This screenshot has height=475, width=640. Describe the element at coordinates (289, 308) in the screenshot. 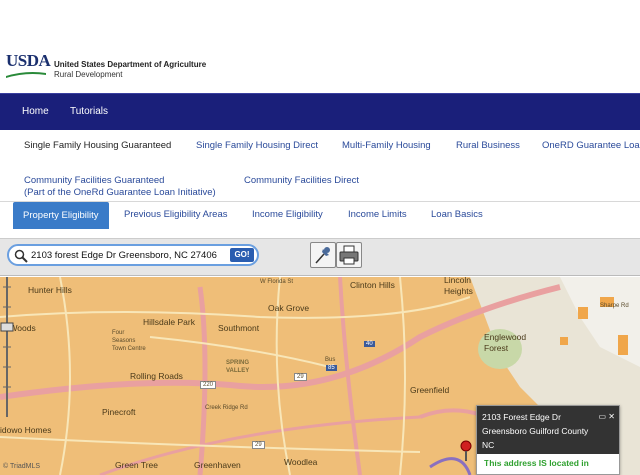

I see `map-label-oak-grove: Oak Grove` at that location.